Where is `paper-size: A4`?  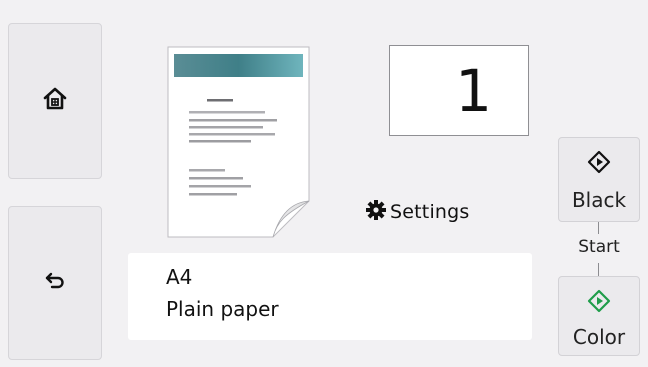 paper-size: A4 is located at coordinates (179, 277).